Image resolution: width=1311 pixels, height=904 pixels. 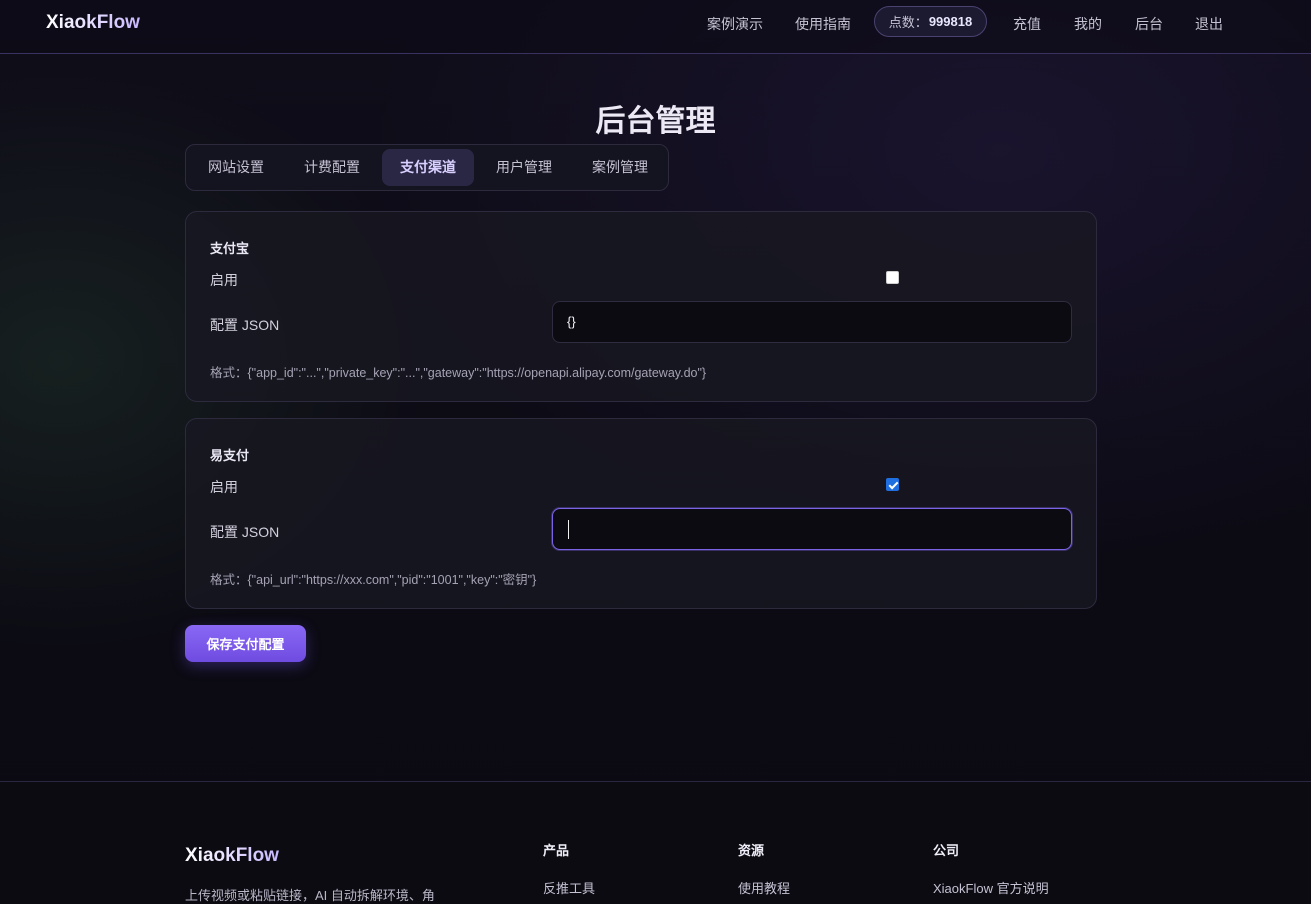 I want to click on points-label: 点数：, so click(x=908, y=22).